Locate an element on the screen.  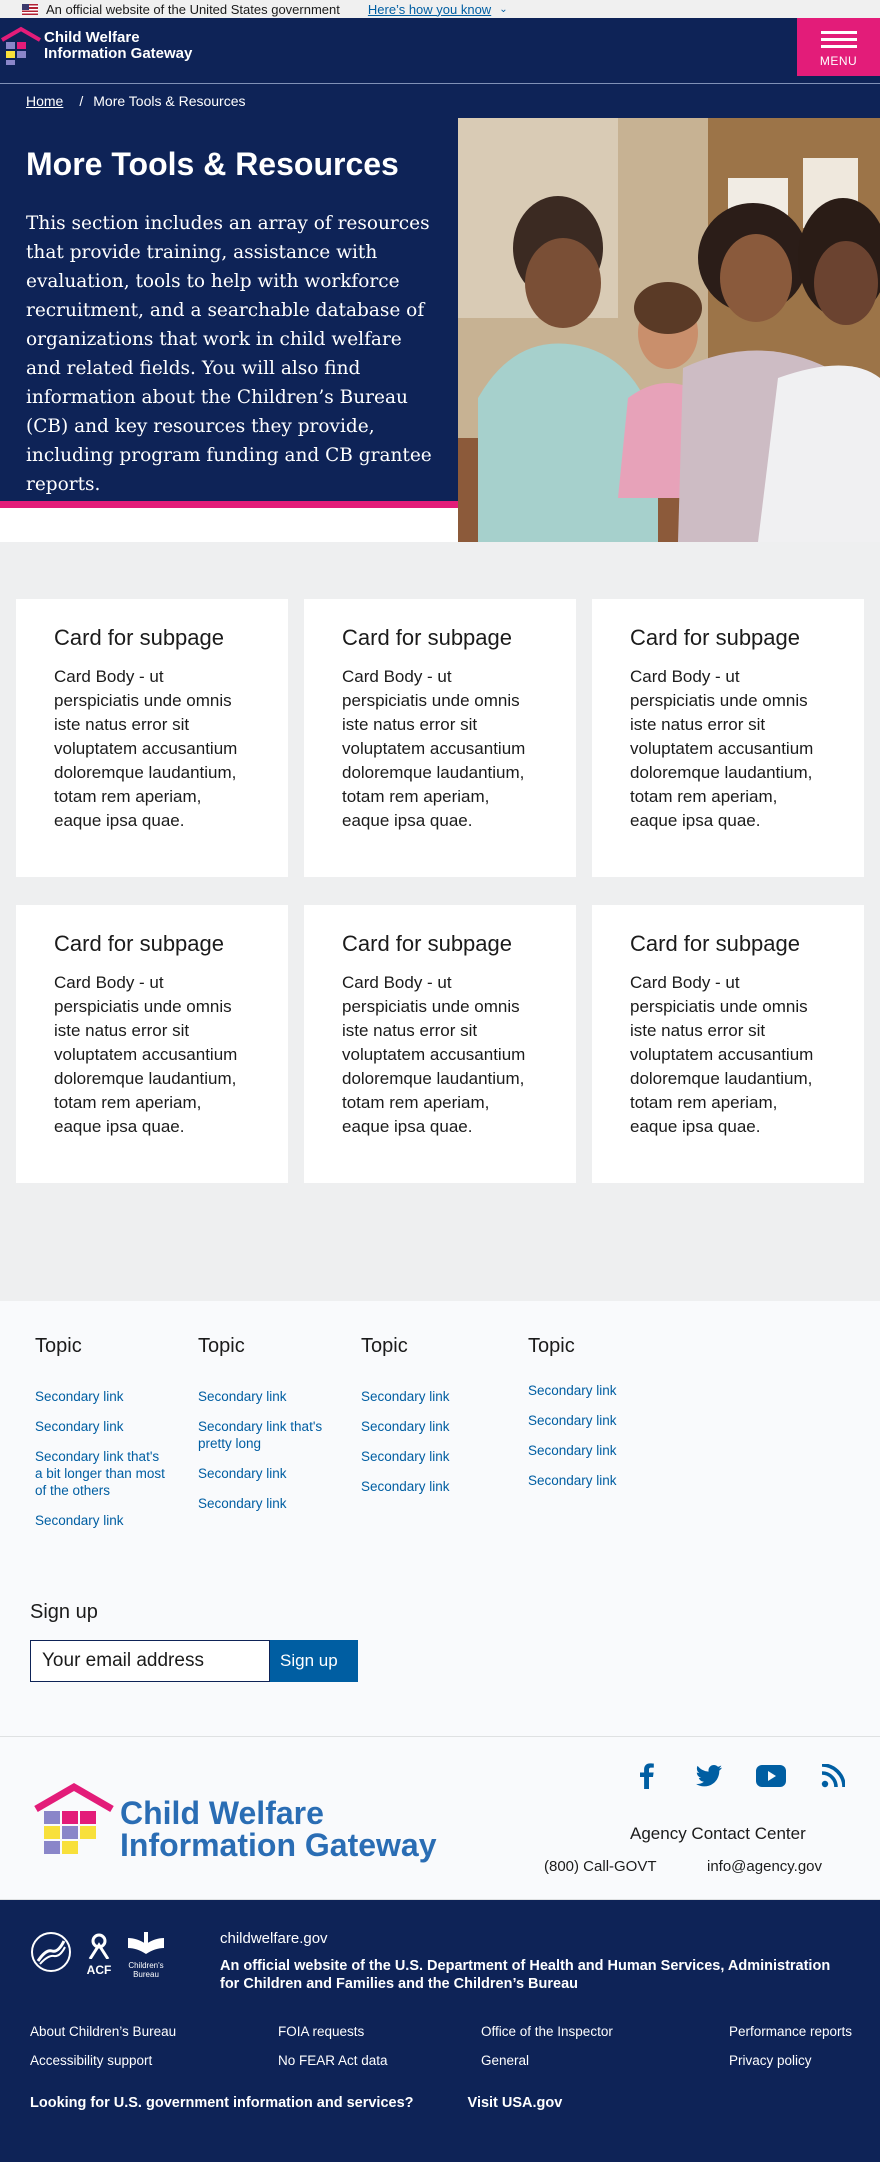
social-links is located at coordinates (754, 1776).